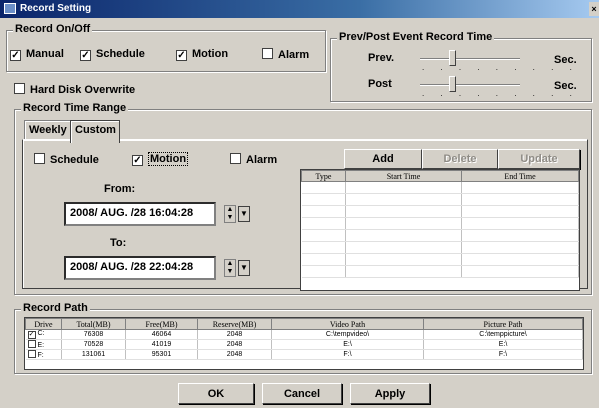  I want to click on motion-checkbox: ✓ Motion, so click(202, 54).